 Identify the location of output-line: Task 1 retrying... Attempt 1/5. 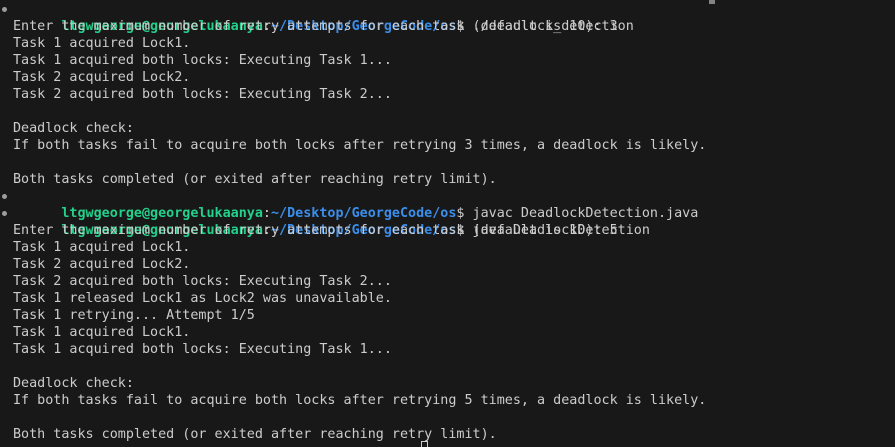
(134, 315).